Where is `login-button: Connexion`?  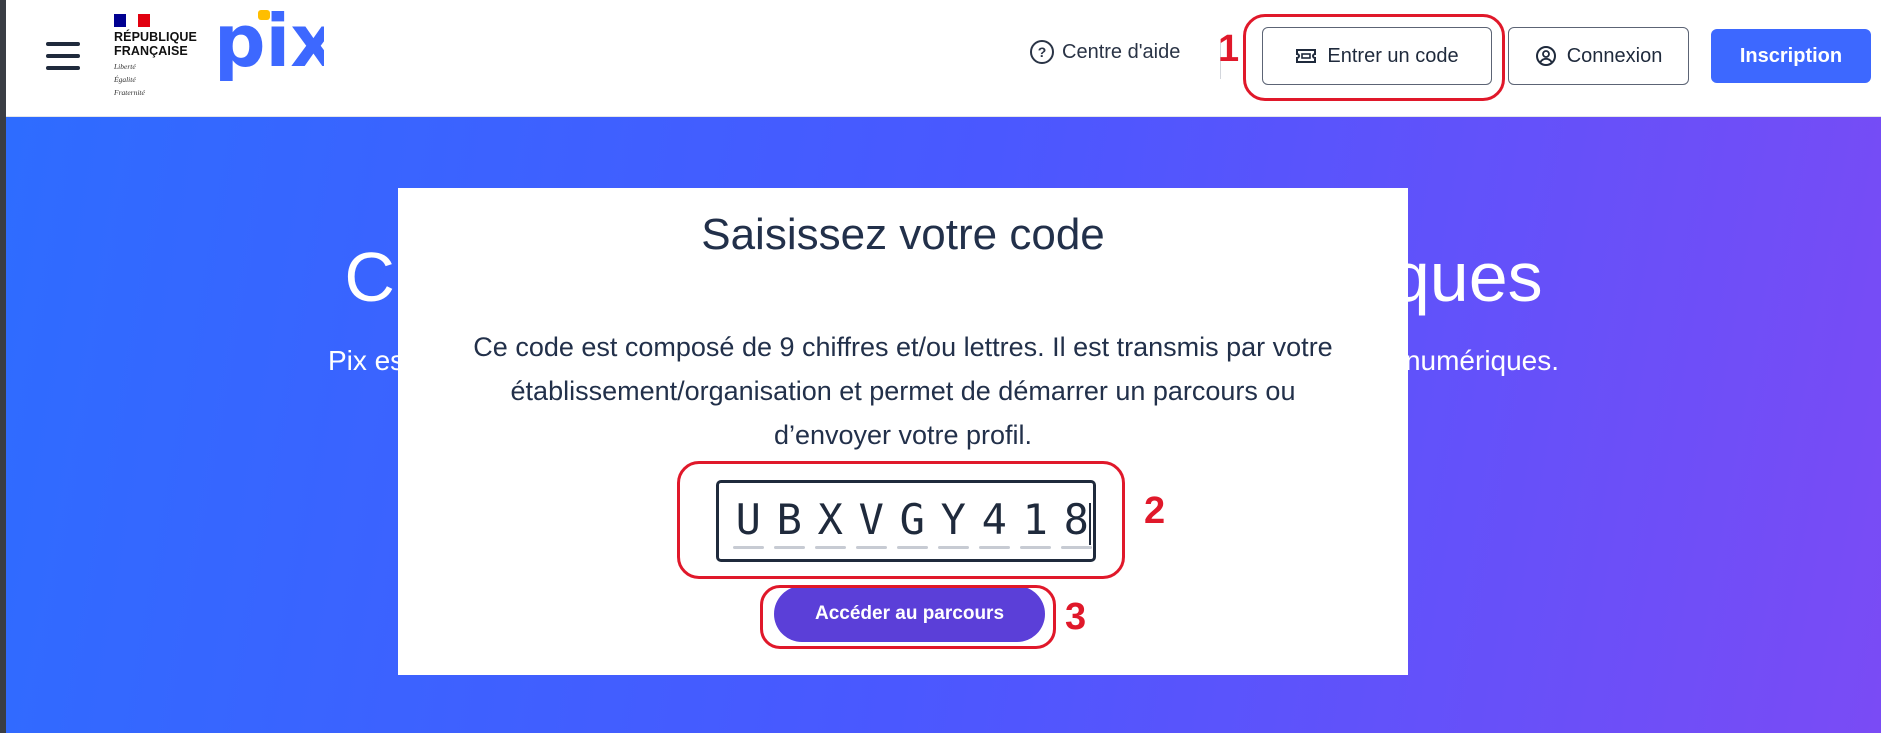 login-button: Connexion is located at coordinates (1598, 56).